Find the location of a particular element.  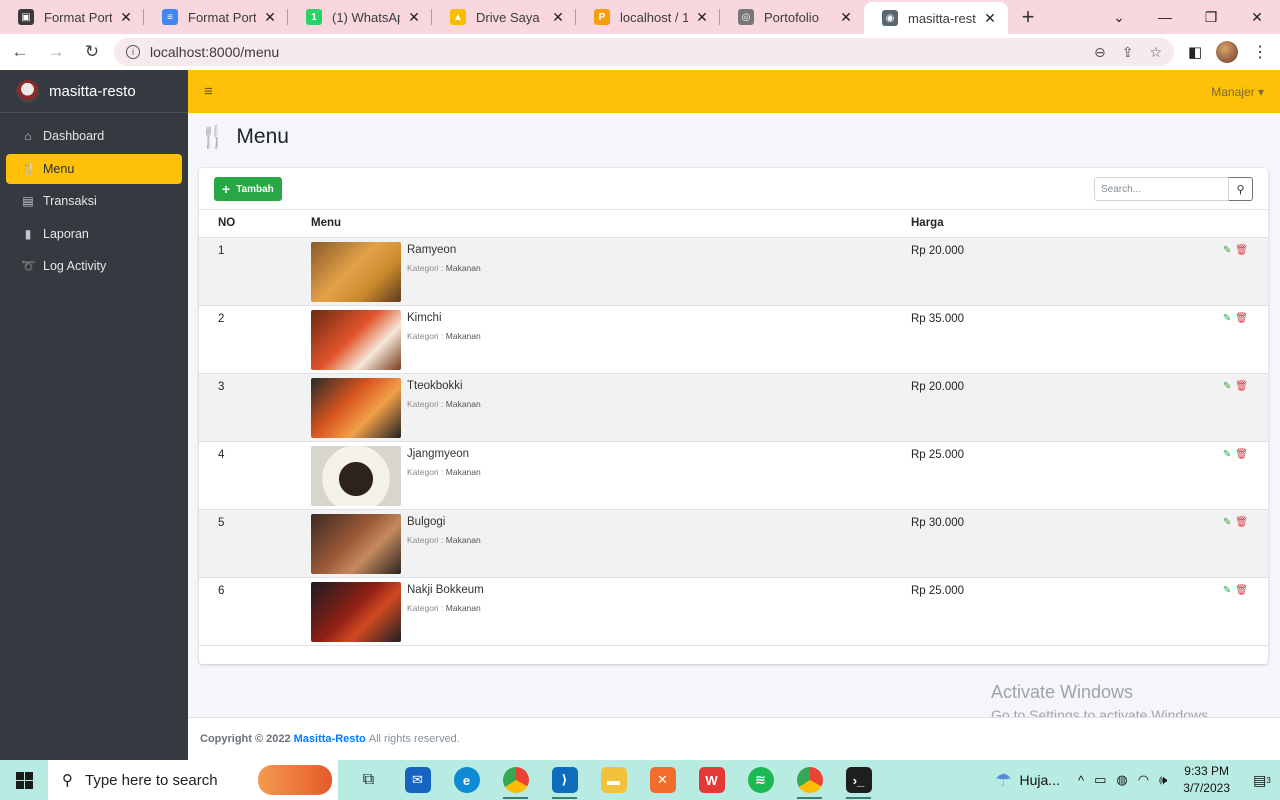

tab-title: (1) WhatsApp is located at coordinates (366, 17).